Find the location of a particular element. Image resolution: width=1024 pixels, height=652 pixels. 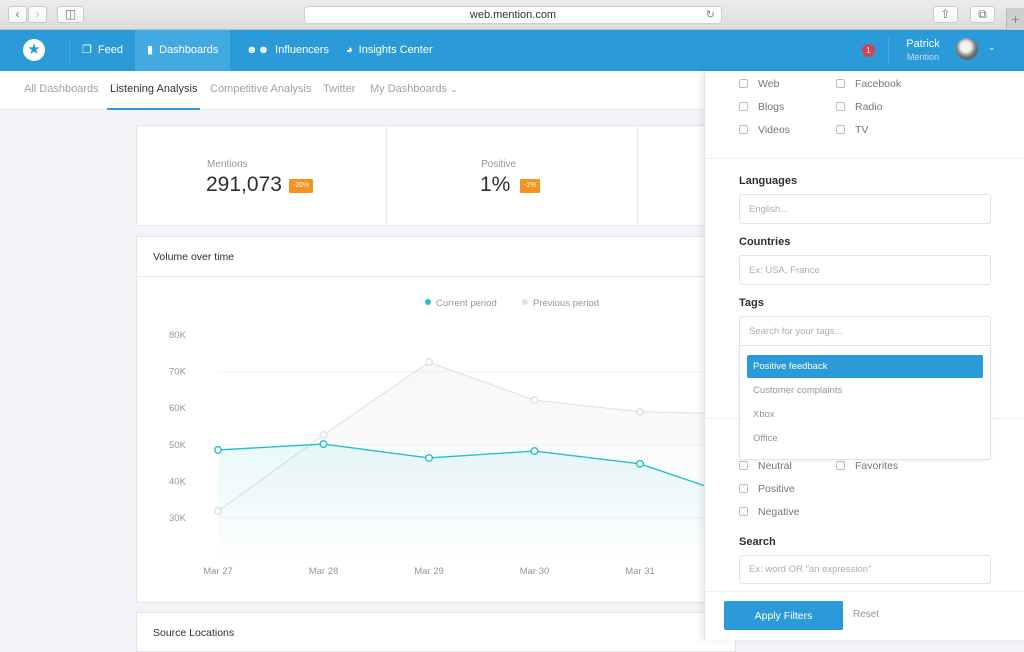

tags-field is located at coordinates (865, 331).